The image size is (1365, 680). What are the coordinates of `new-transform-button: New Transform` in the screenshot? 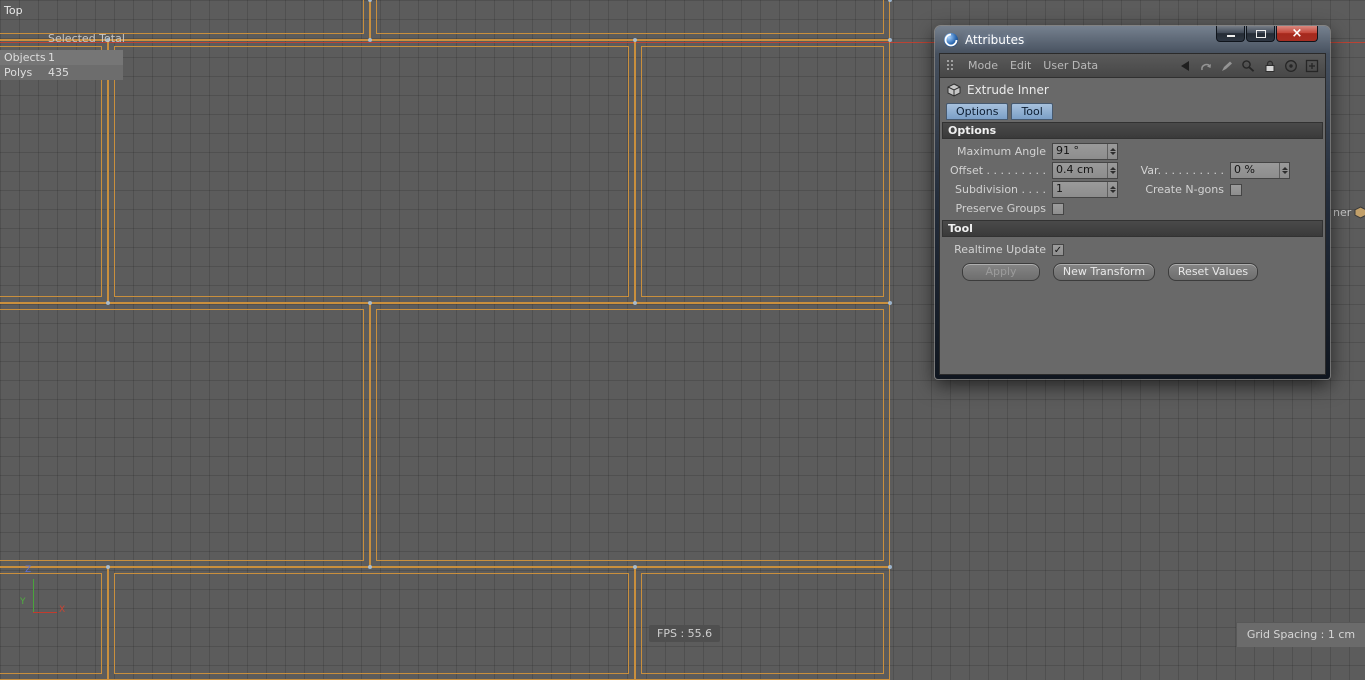 It's located at (1104, 272).